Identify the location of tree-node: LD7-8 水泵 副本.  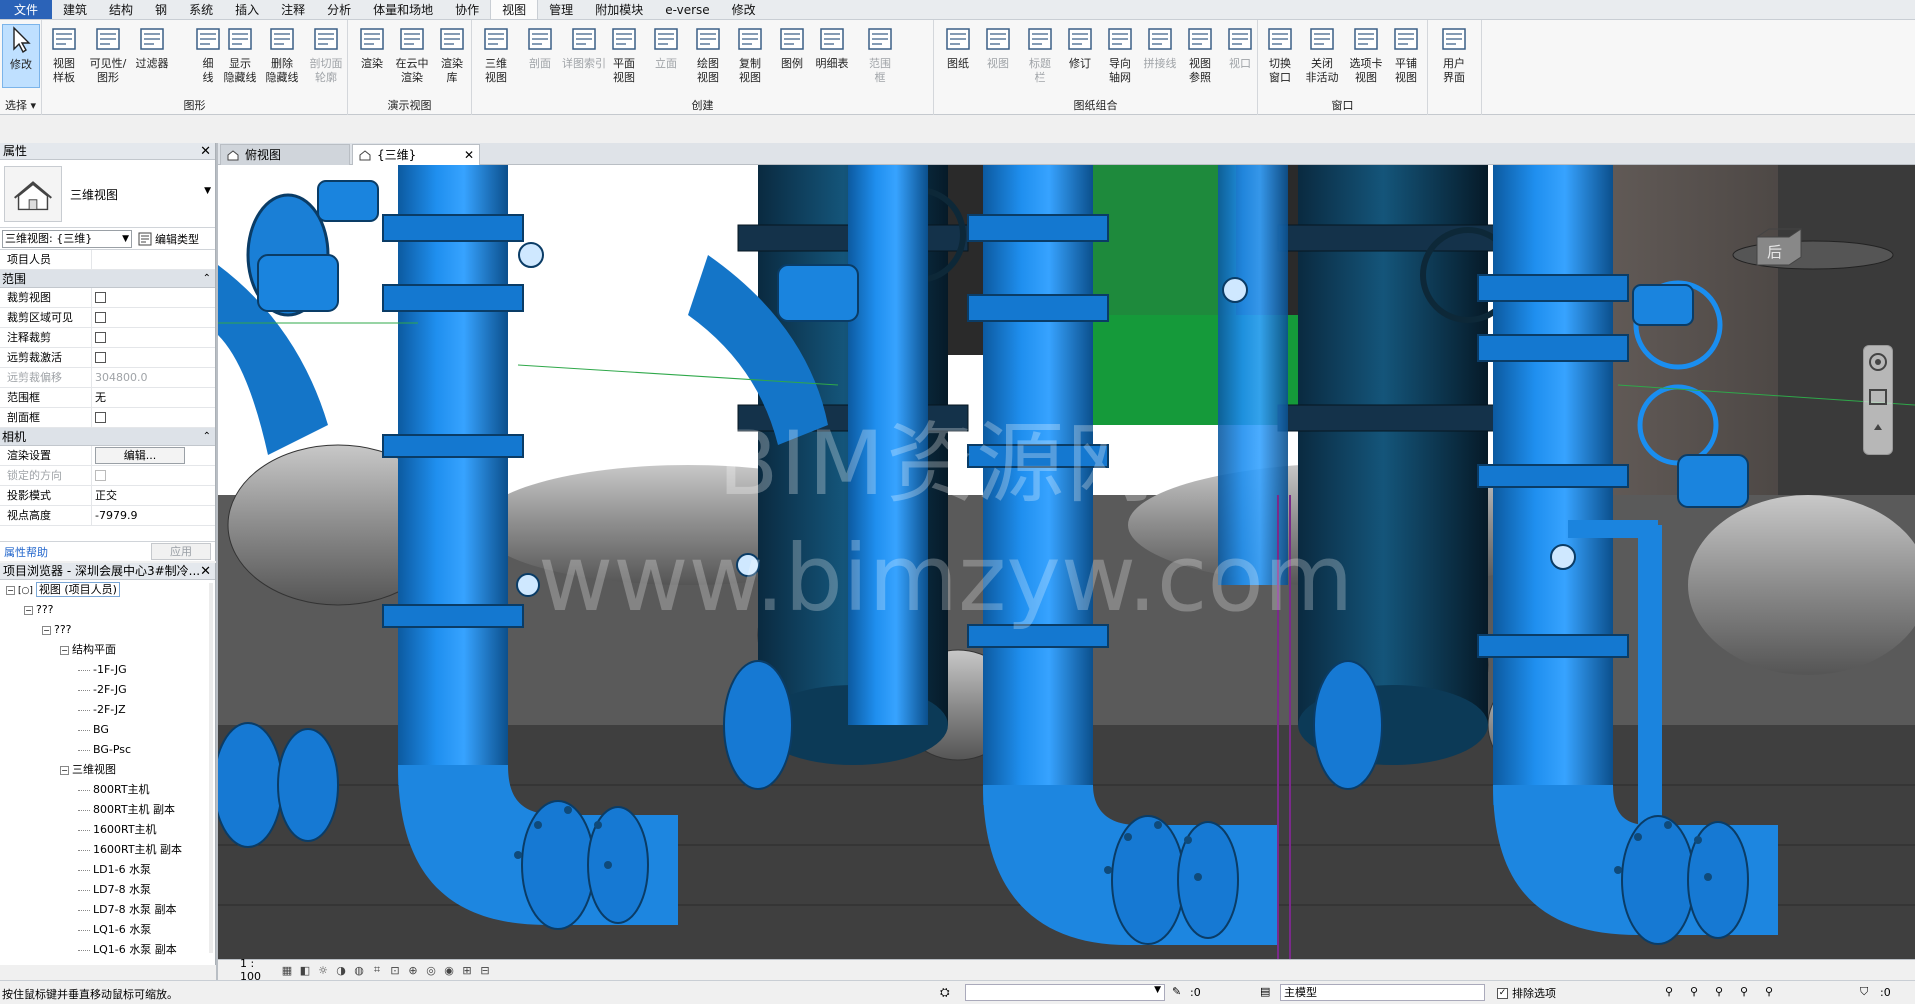
(107, 910).